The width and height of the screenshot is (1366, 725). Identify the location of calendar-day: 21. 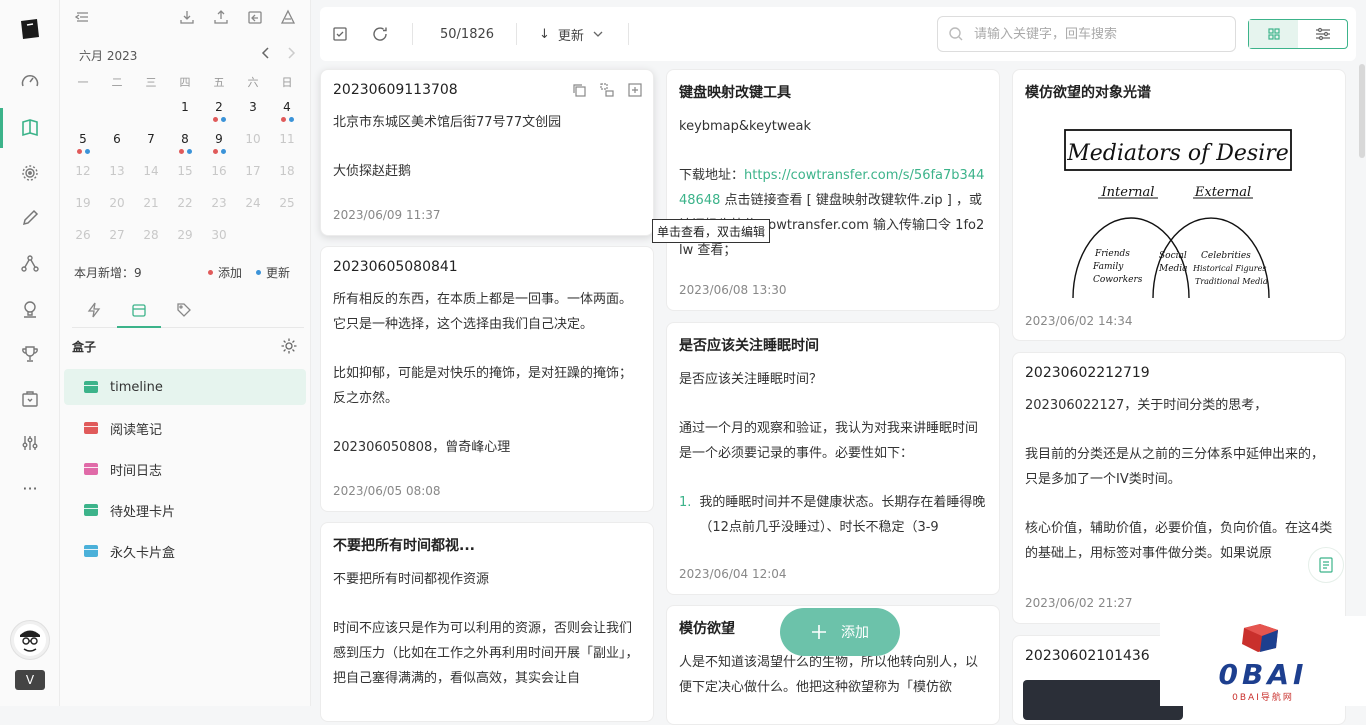
(151, 208).